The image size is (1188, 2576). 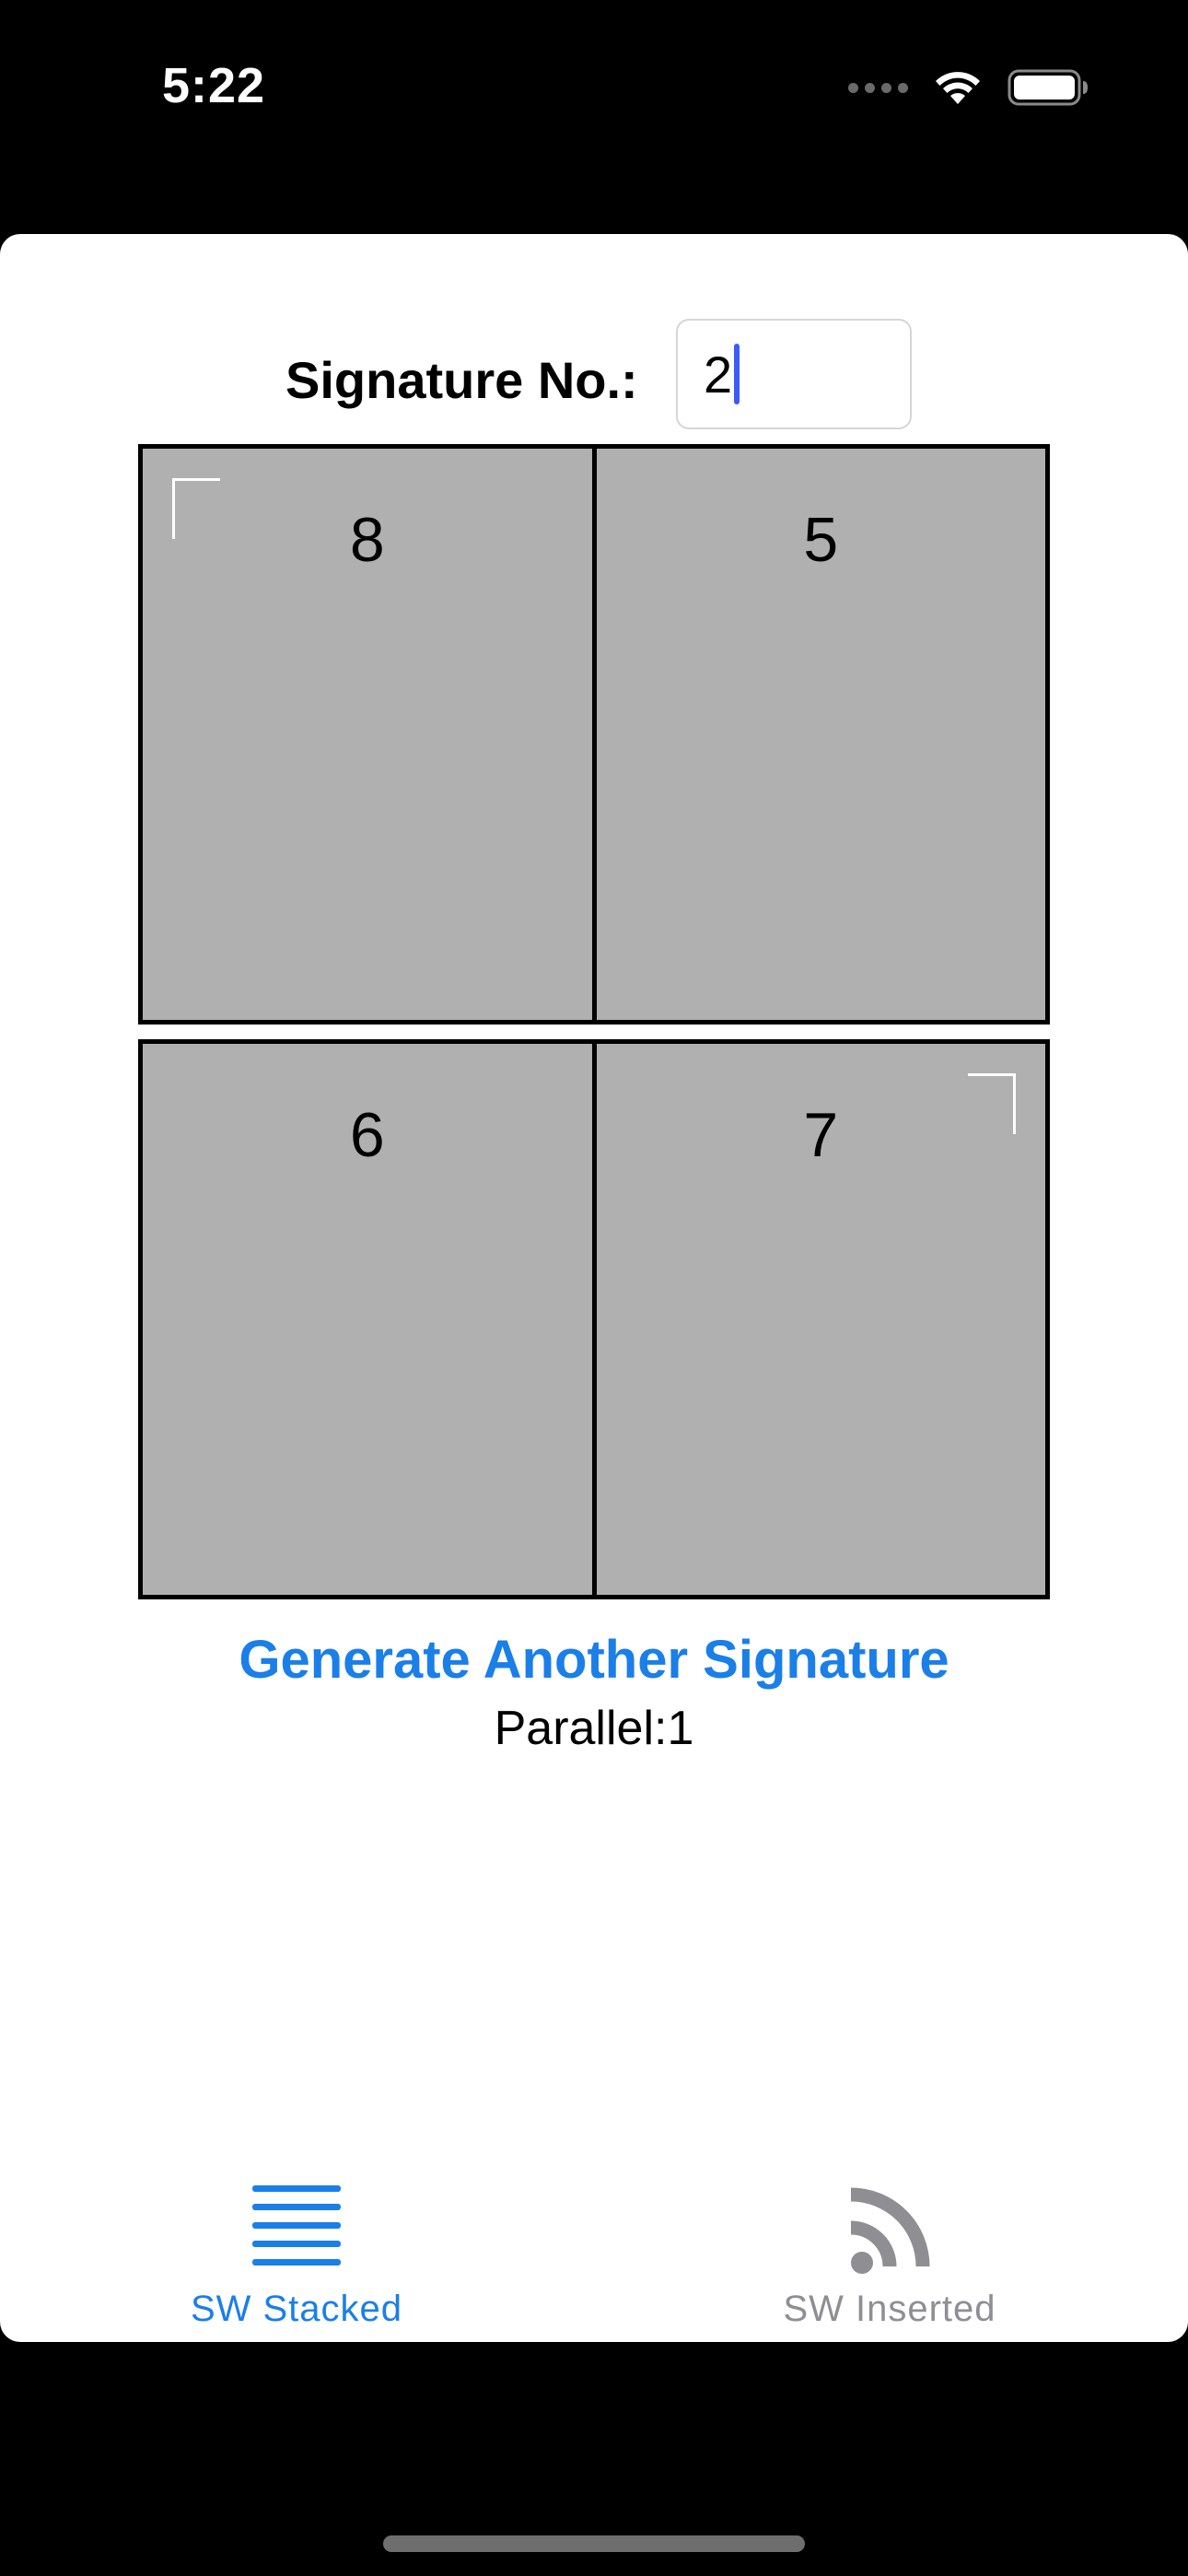 I want to click on status-icons, so click(x=968, y=87).